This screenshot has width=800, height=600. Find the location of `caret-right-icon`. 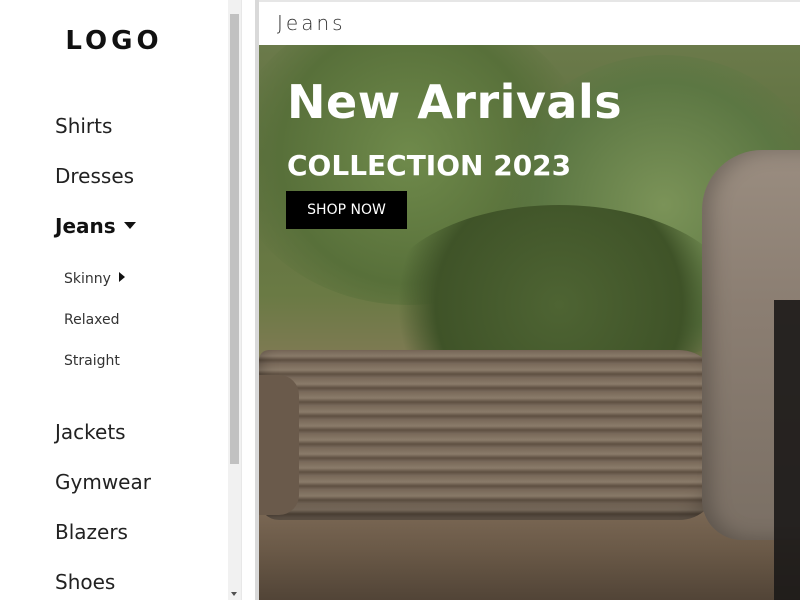

caret-right-icon is located at coordinates (121, 277).